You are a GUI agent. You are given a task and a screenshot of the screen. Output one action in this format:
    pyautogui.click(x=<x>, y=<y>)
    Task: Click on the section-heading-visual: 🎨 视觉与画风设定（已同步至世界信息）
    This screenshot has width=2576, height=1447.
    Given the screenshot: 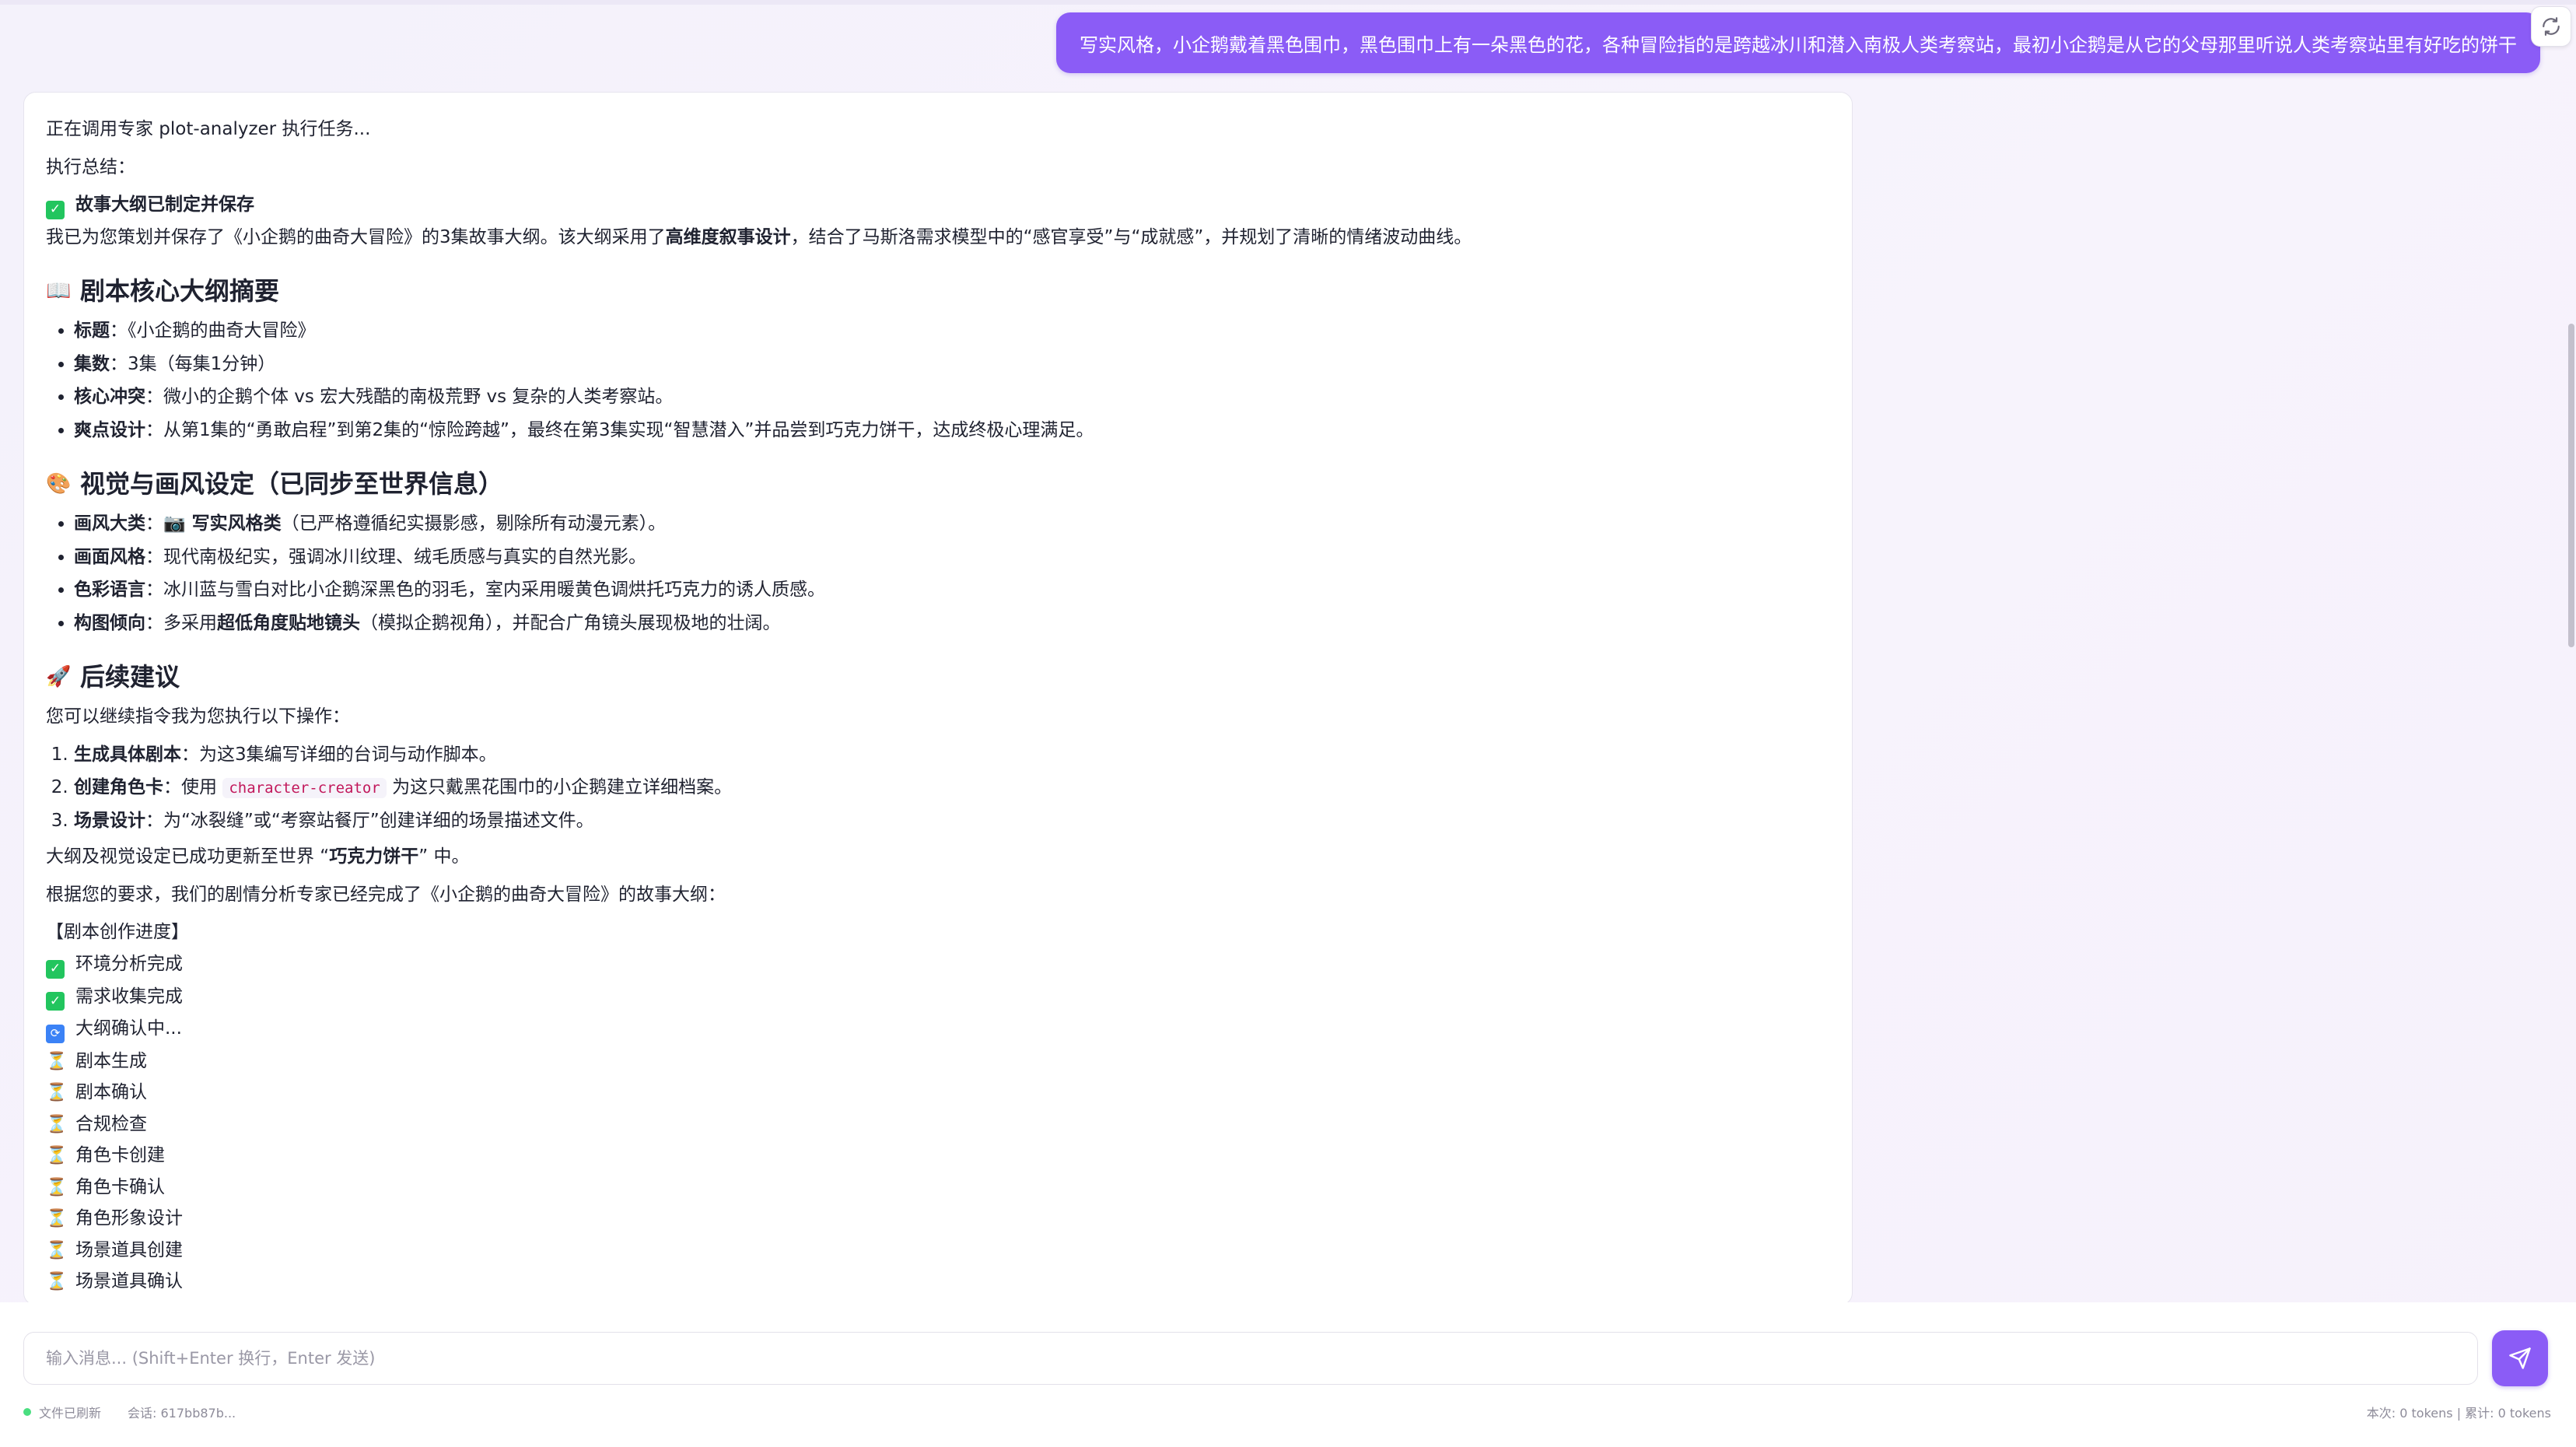 What is the action you would take?
    pyautogui.click(x=938, y=484)
    